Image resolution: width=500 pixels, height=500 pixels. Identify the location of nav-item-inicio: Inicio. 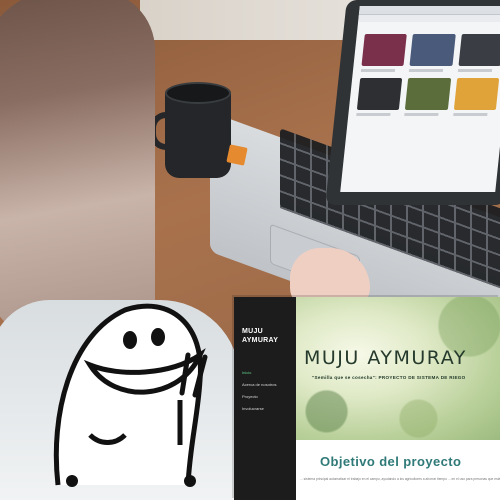
(267, 373).